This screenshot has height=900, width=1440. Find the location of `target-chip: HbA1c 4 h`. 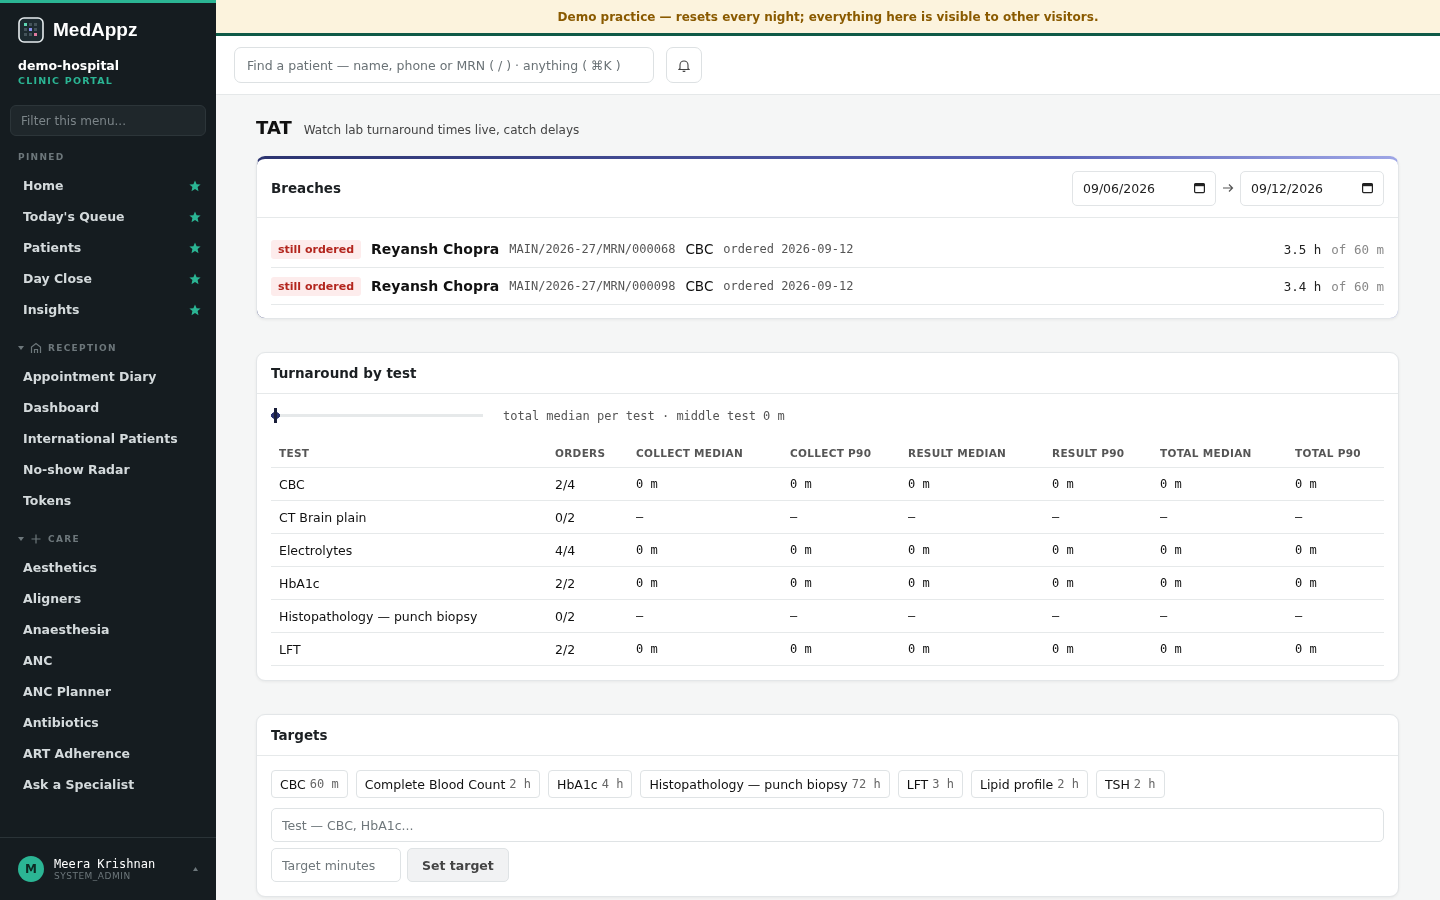

target-chip: HbA1c 4 h is located at coordinates (590, 784).